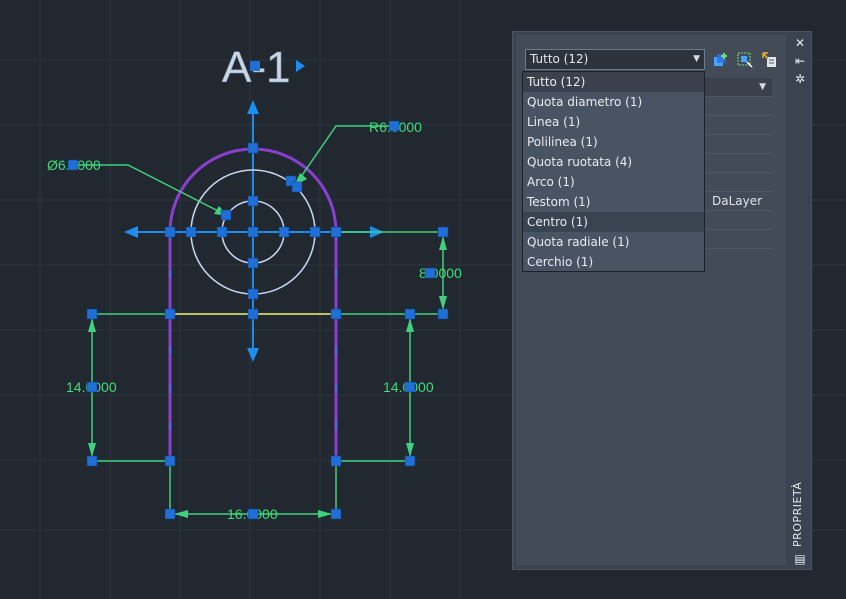  I want to click on dropdown-item: Polilinea (1), so click(613, 142).